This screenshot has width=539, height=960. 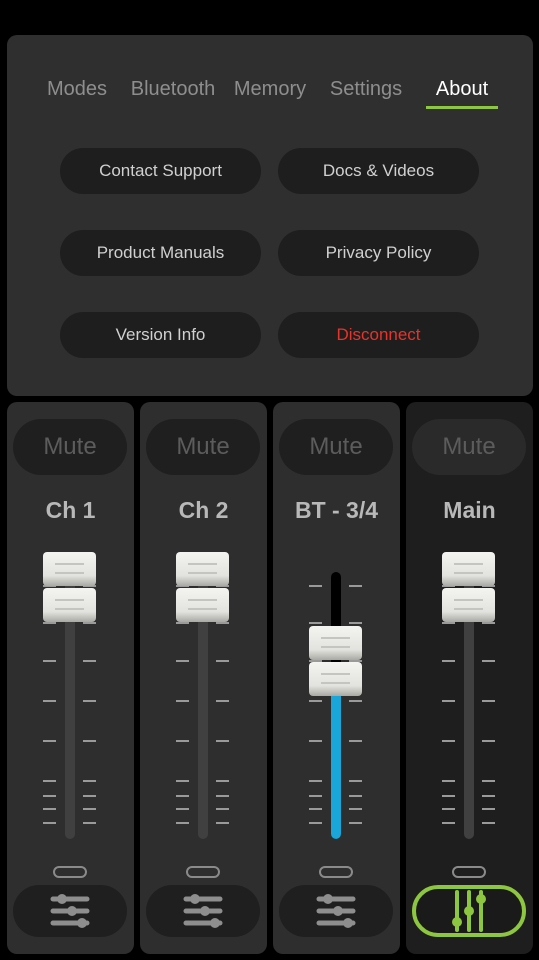 What do you see at coordinates (160, 335) in the screenshot?
I see `version-info-button: Version Info` at bounding box center [160, 335].